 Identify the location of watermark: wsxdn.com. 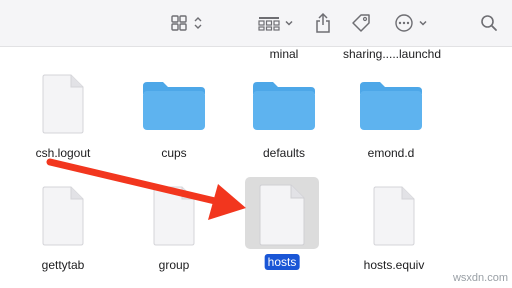
(480, 278).